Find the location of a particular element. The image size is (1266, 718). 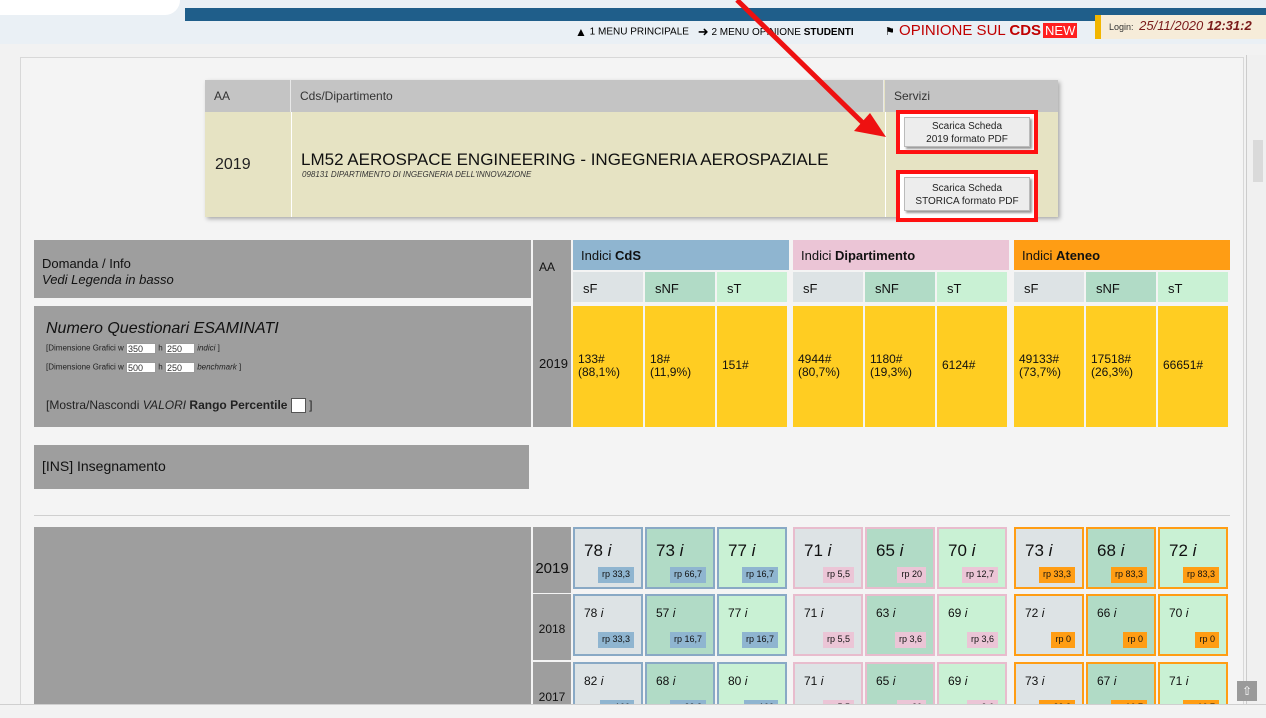

scrollbar-thumb is located at coordinates (1258, 161).